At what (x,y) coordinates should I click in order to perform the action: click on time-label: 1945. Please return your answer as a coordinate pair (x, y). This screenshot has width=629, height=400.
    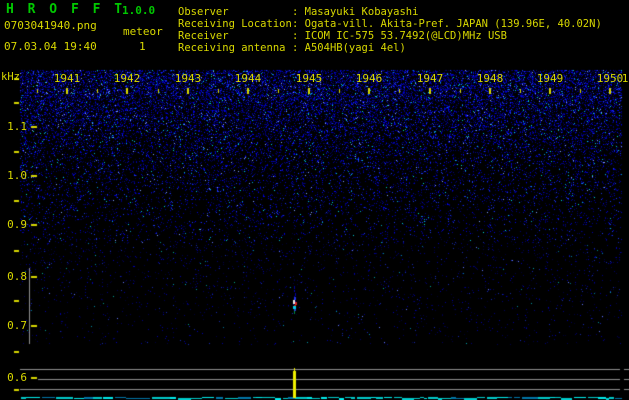
    Looking at the image, I should click on (309, 78).